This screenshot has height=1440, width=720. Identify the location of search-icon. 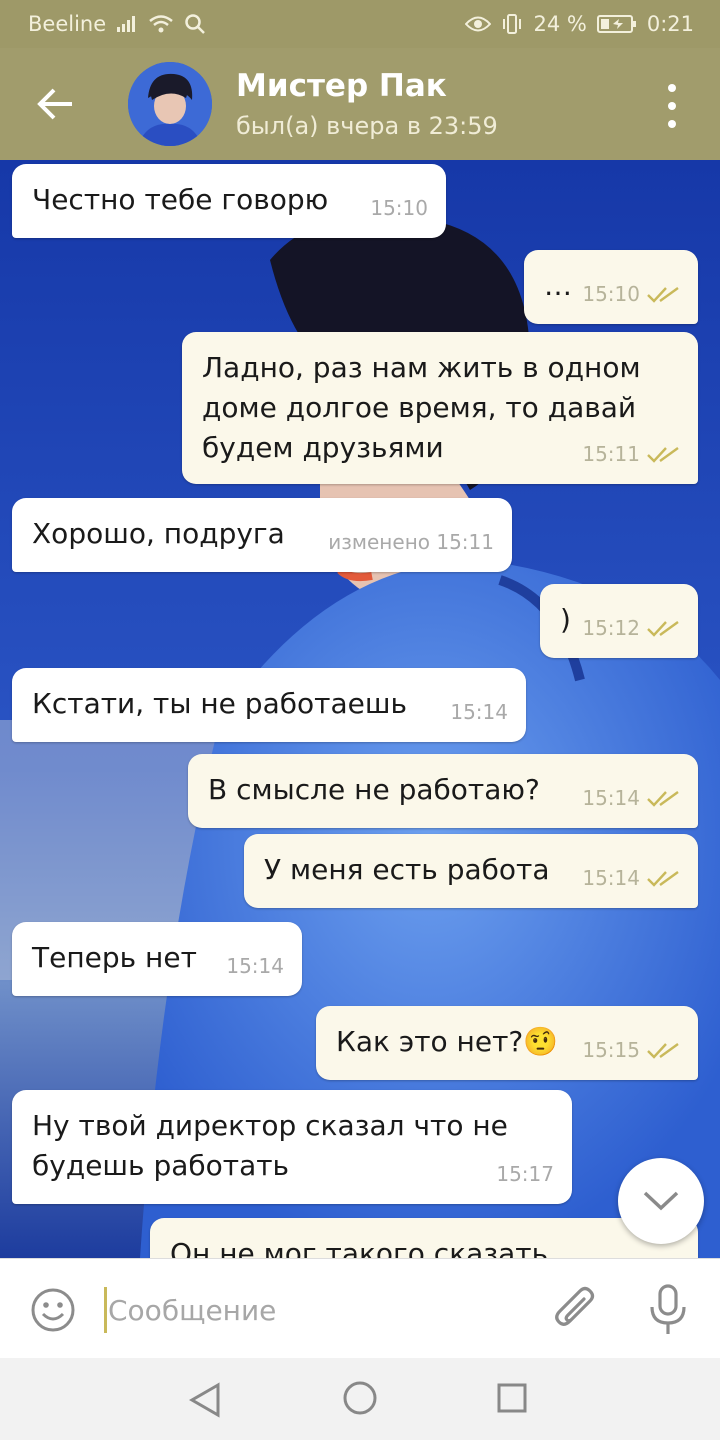
(195, 24).